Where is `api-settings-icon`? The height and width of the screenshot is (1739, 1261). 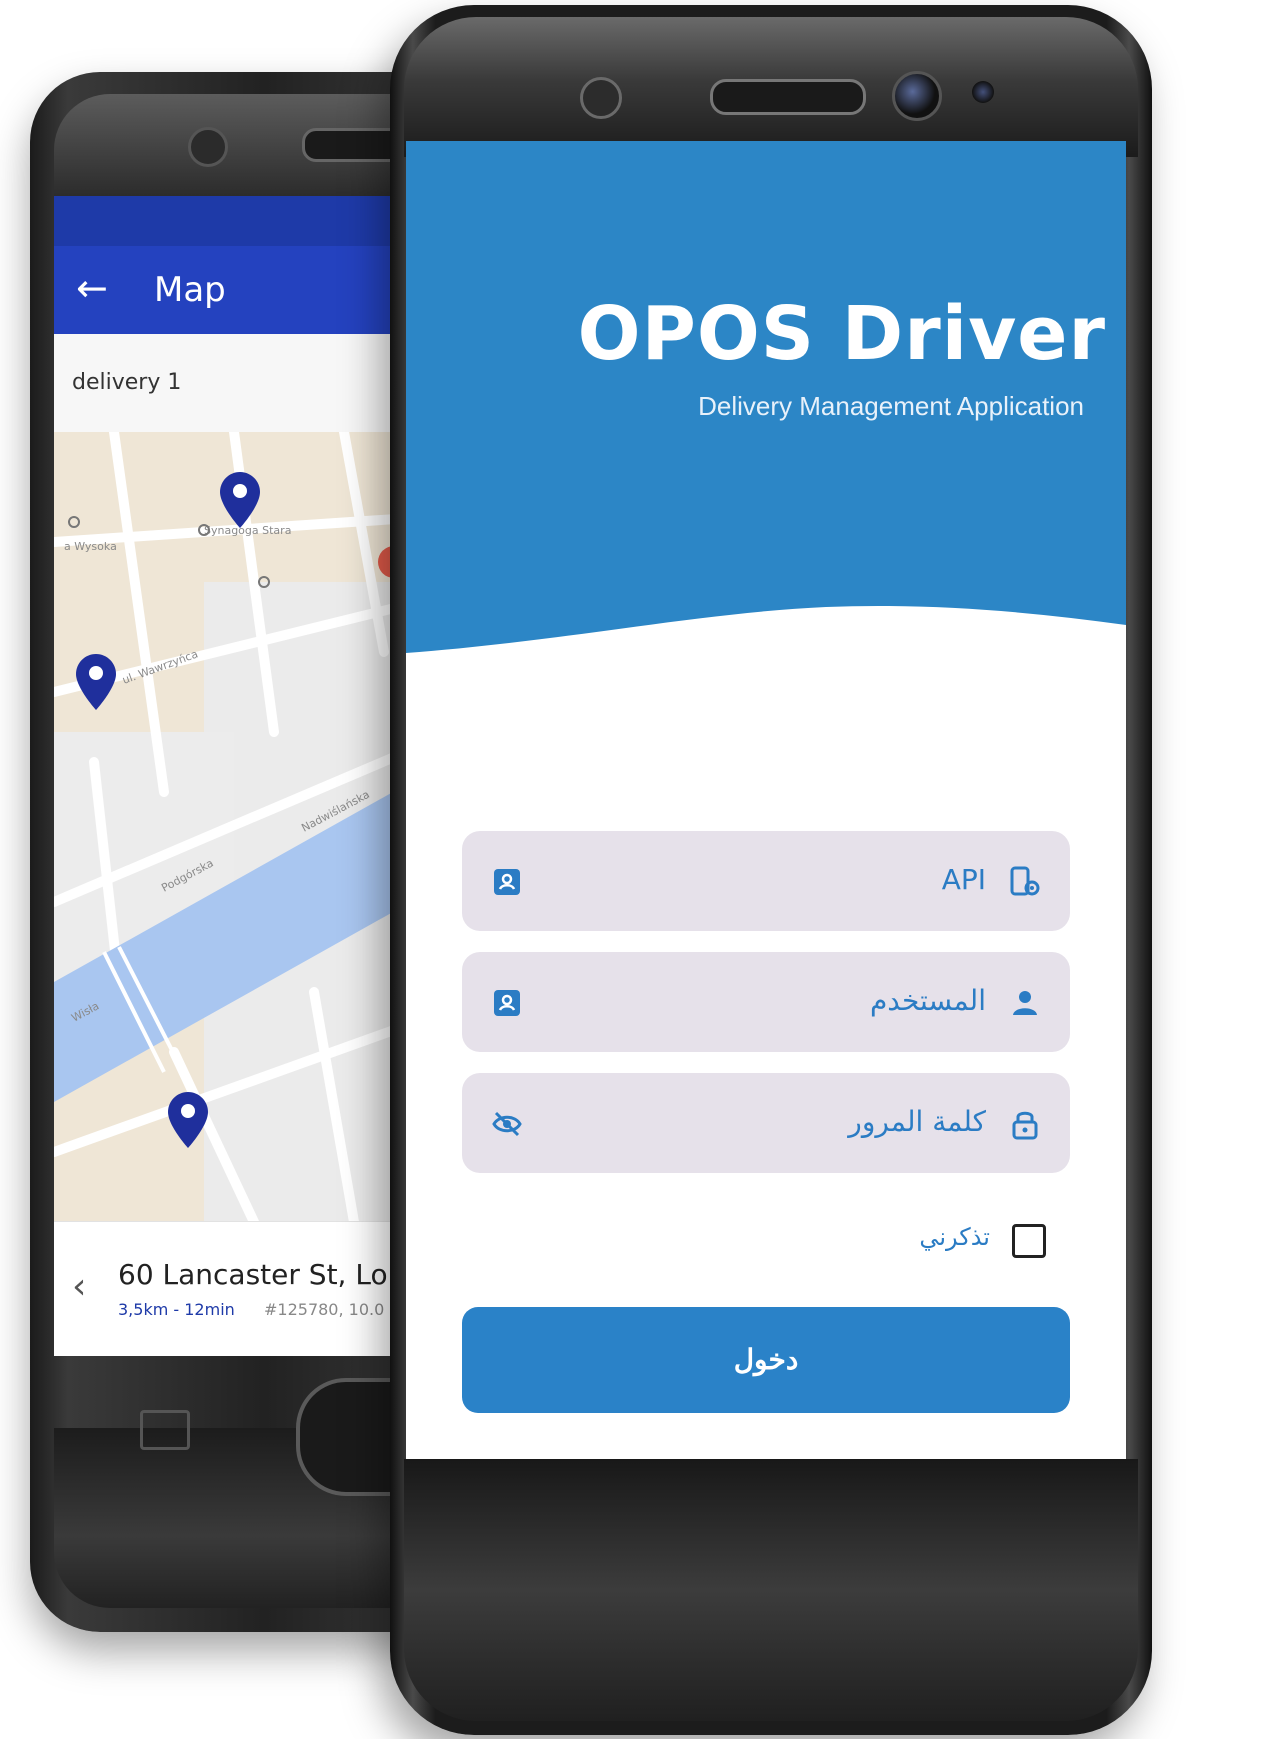
api-settings-icon is located at coordinates (1025, 881).